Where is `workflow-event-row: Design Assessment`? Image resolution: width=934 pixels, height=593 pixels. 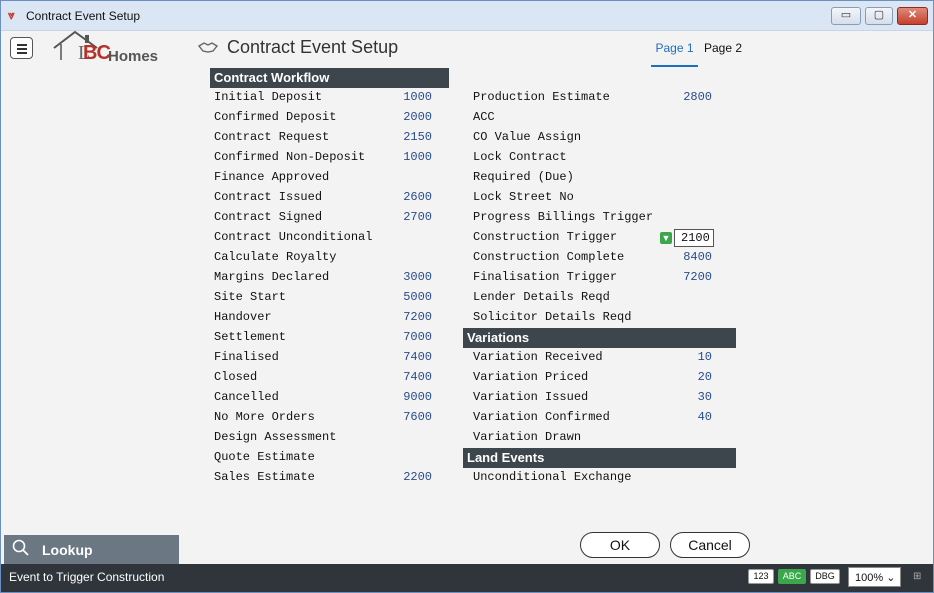 workflow-event-row: Design Assessment is located at coordinates (323, 437).